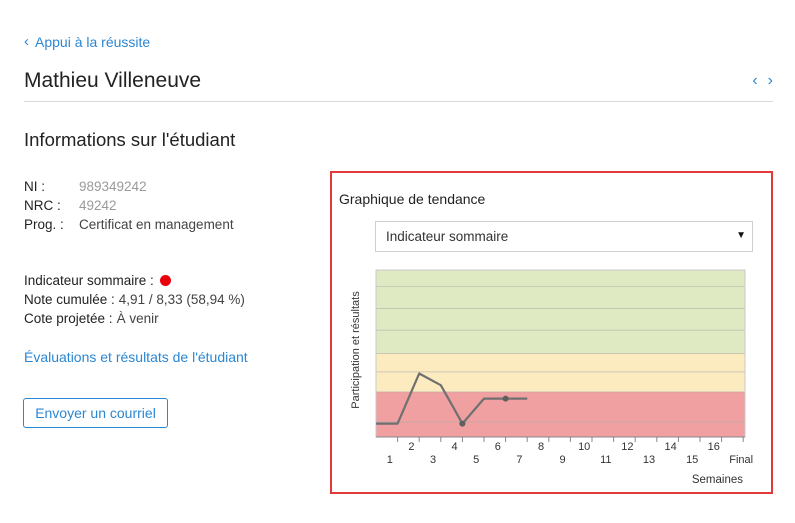 The image size is (795, 523). I want to click on send-email-button: Envoyer un courriel, so click(95, 413).